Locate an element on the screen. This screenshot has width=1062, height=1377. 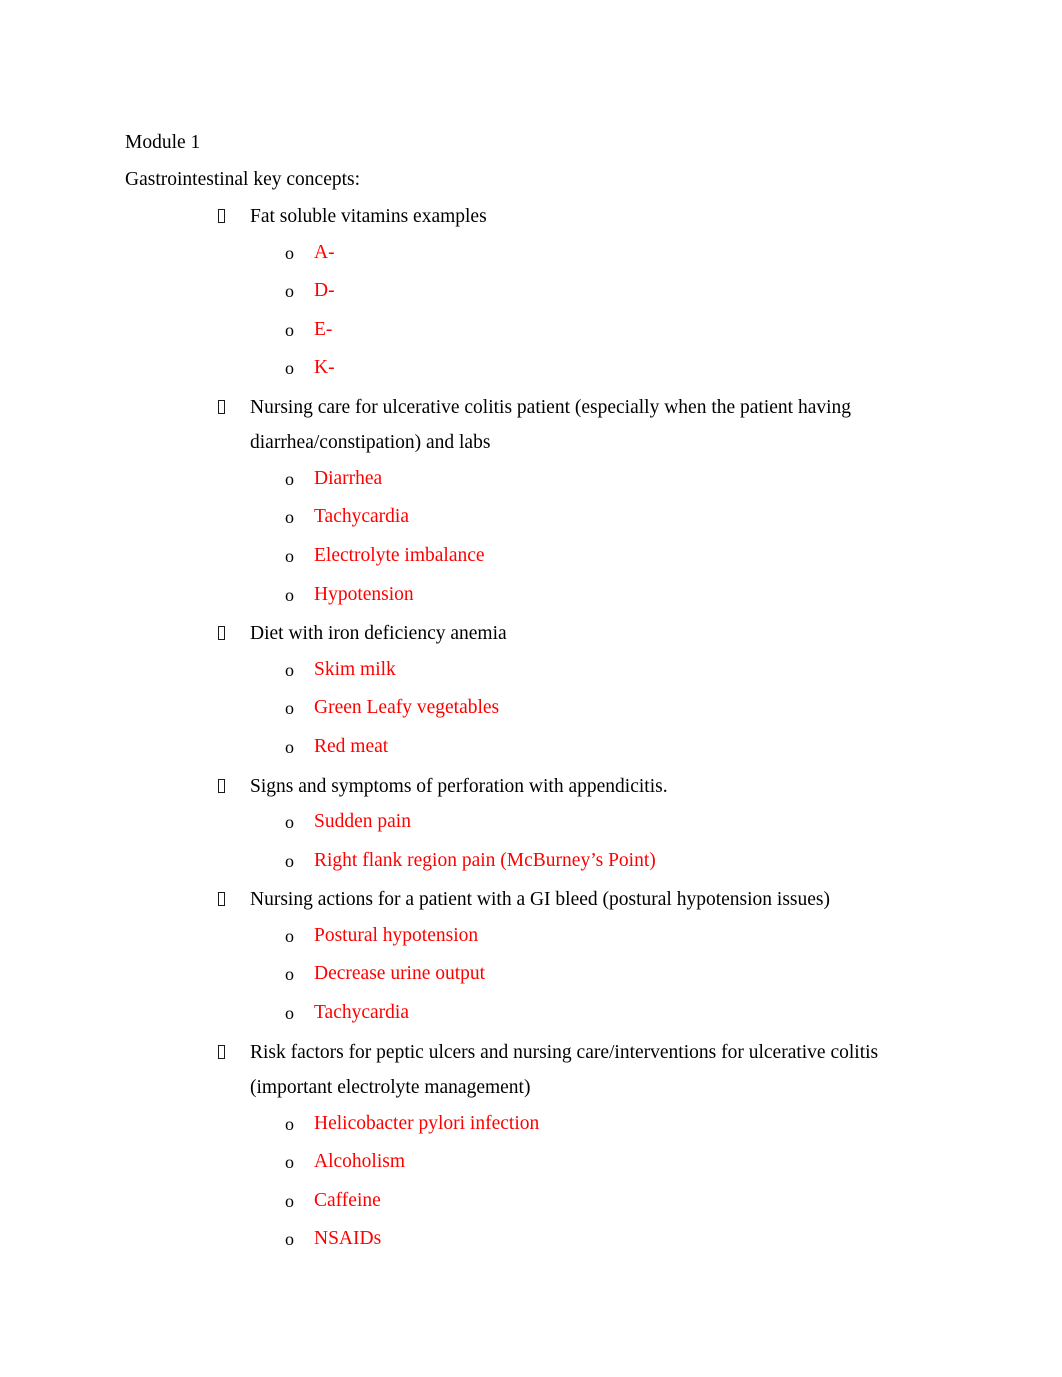
outline-item-level2: o Electrolyte imbalance is located at coordinates (525, 556).